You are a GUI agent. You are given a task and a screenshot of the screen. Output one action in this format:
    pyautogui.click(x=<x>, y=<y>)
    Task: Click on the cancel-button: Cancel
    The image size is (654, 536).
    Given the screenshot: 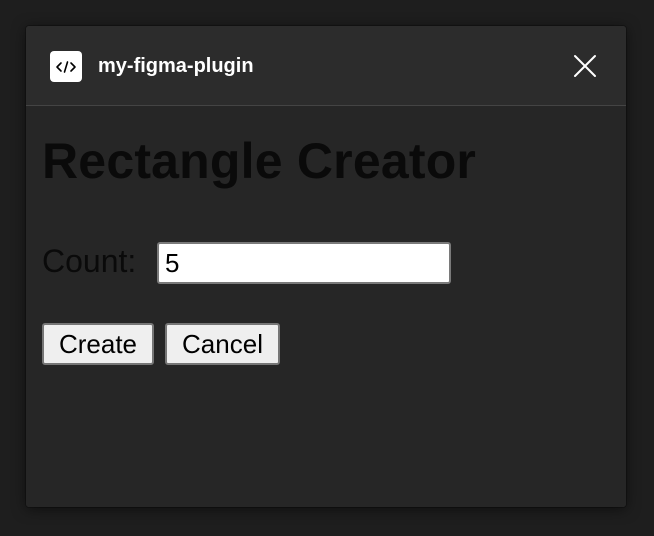 What is the action you would take?
    pyautogui.click(x=222, y=344)
    